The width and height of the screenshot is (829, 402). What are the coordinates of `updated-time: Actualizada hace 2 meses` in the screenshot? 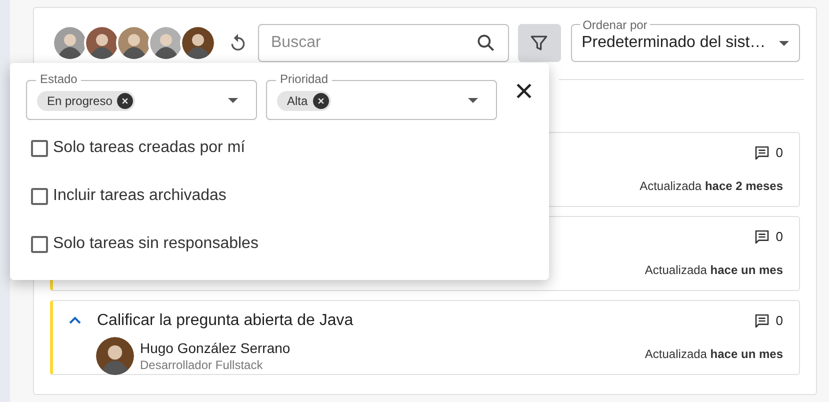 It's located at (711, 186).